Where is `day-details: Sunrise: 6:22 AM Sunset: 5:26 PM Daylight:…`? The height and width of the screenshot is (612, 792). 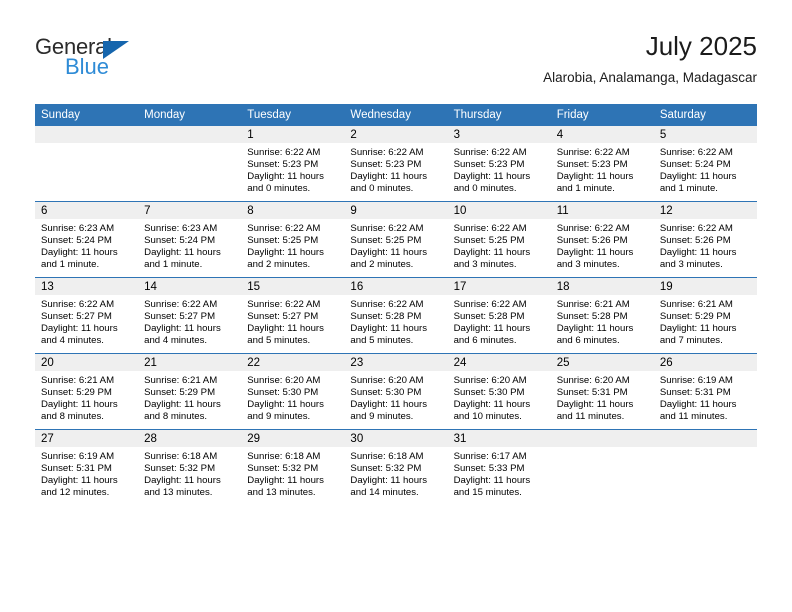 day-details: Sunrise: 6:22 AM Sunset: 5:26 PM Daylight:… is located at coordinates (705, 245).